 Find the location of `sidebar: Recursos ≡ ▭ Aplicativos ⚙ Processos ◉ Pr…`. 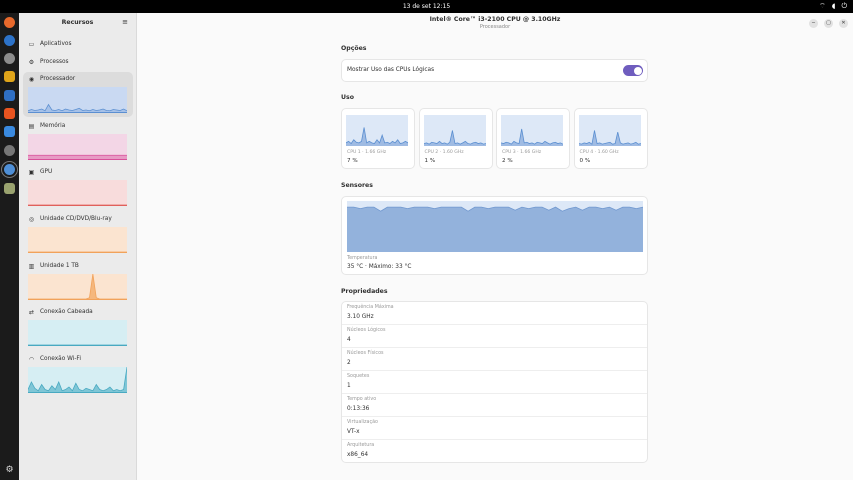

sidebar: Recursos ≡ ▭ Aplicativos ⚙ Processos ◉ Pr… is located at coordinates (78, 246).